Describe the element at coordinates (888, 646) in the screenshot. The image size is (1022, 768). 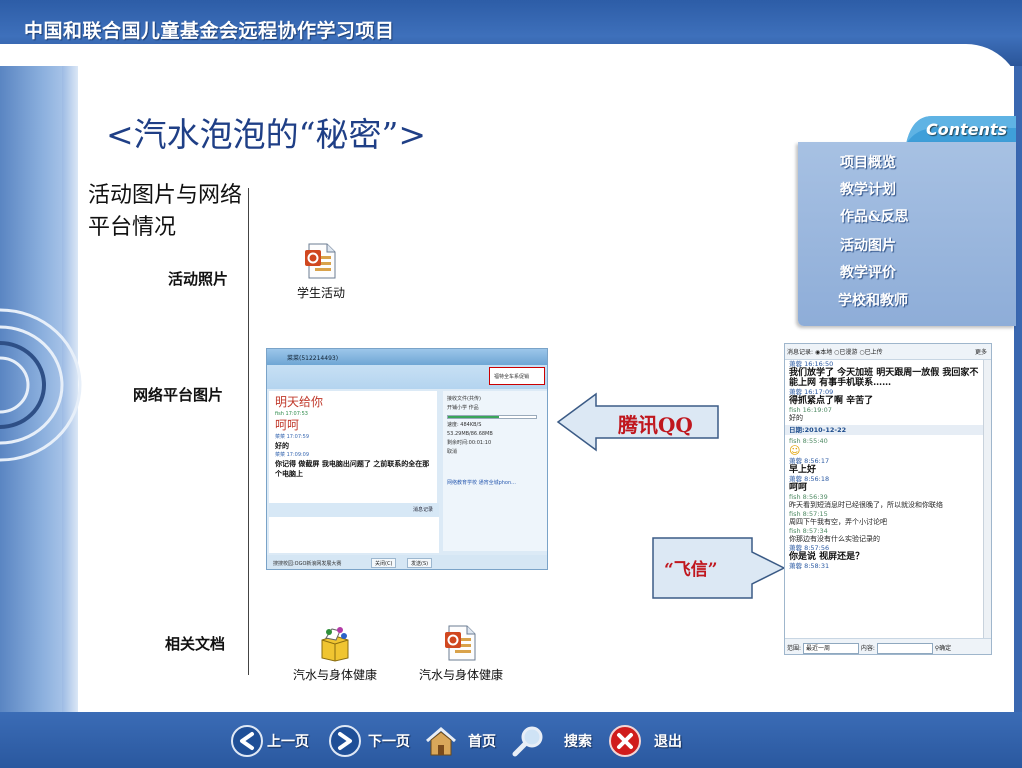
I see `fetion-bottom-bar: 范围: 最近一周 内容: ⚲确定` at that location.